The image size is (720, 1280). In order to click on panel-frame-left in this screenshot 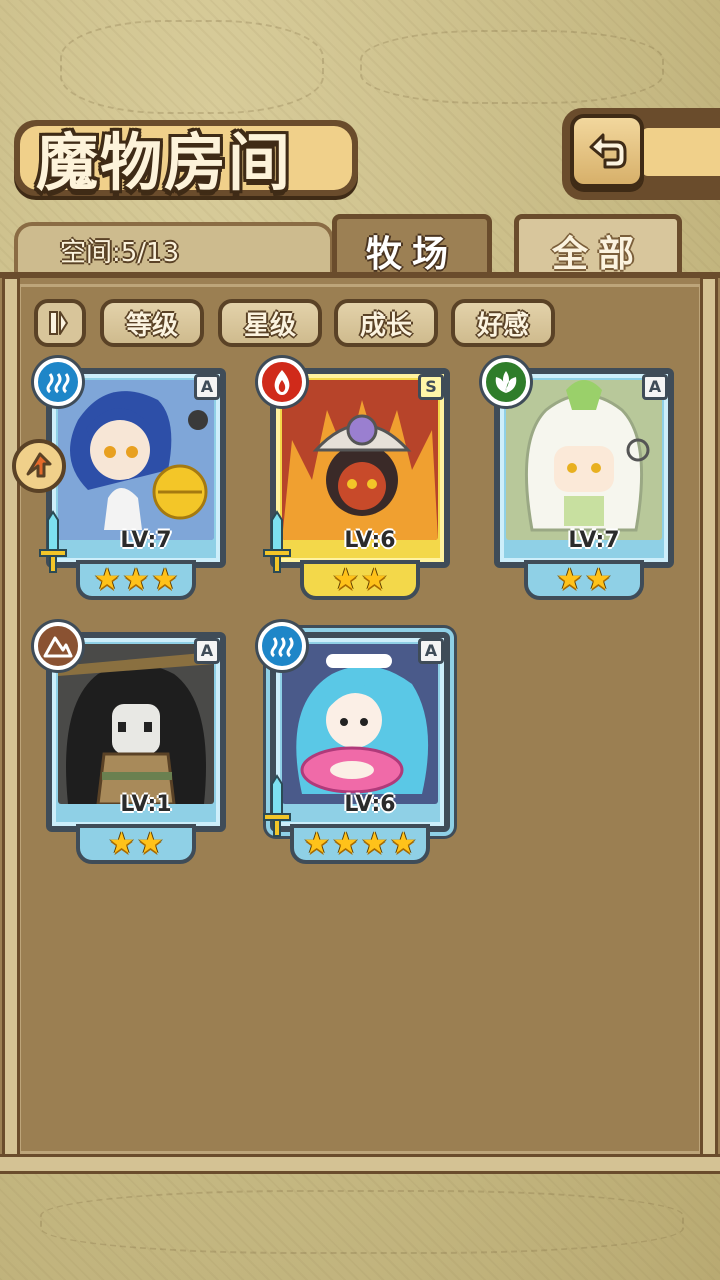, I will do `click(11, 725)`.